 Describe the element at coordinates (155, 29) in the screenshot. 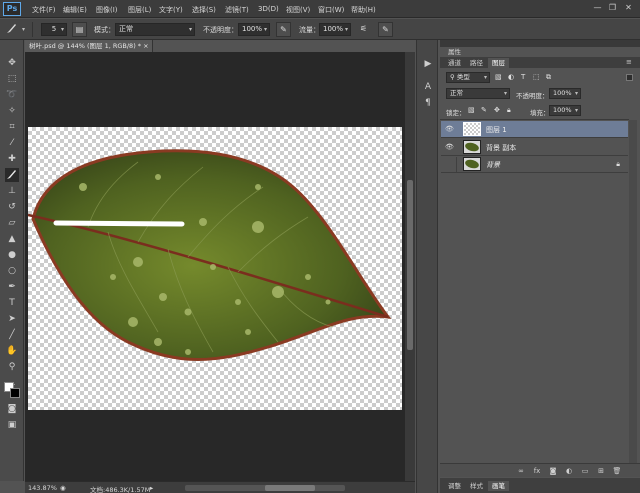

I see `mode-select: 正常 ▾` at that location.